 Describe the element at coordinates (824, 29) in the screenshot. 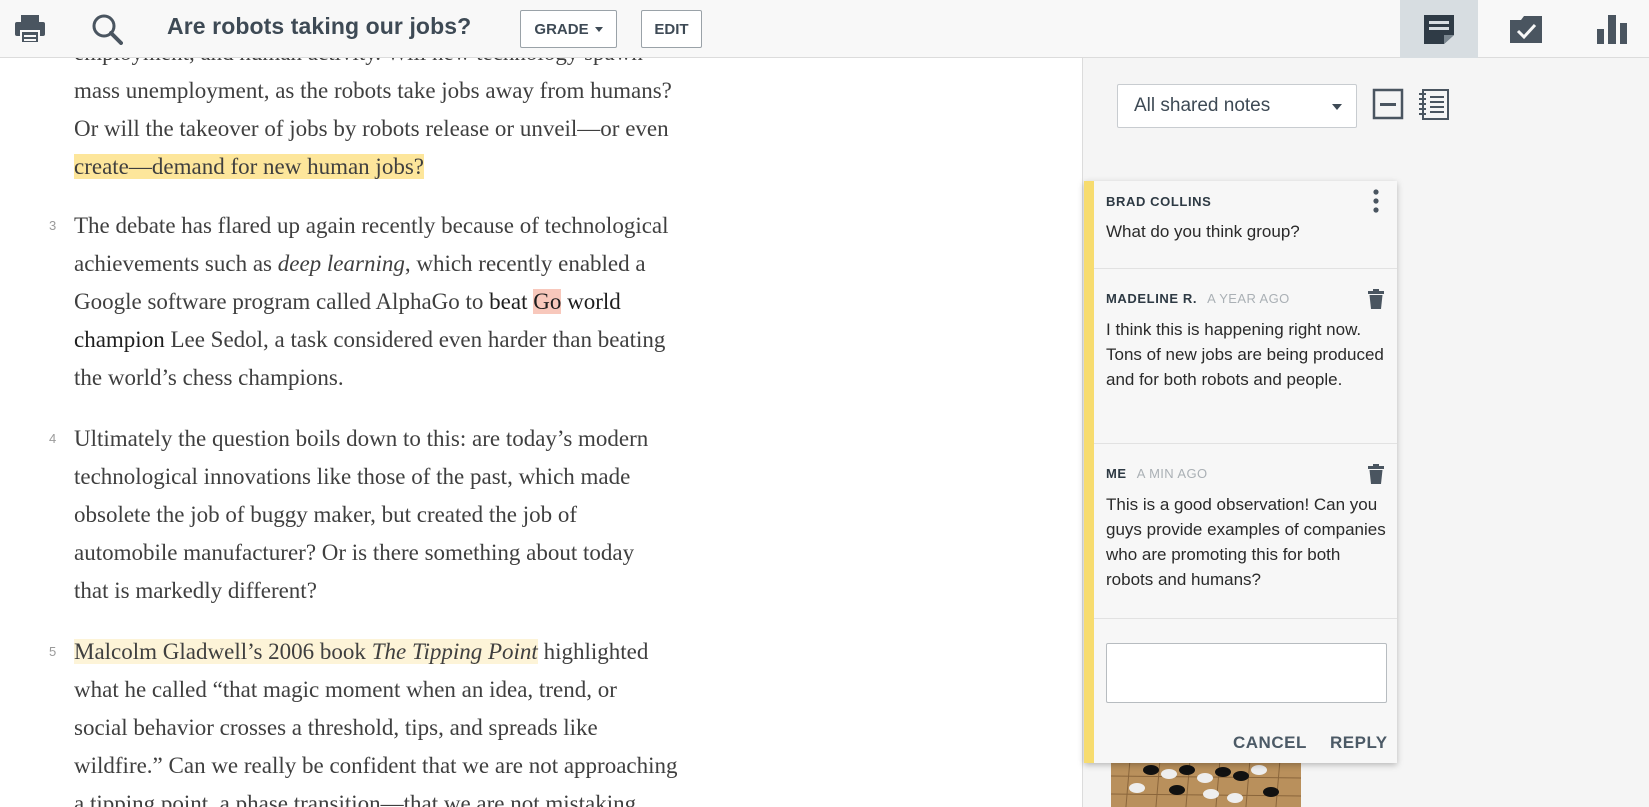

I see `top-toolbar: Are robots taking our jobs? GRADE EDIT` at that location.